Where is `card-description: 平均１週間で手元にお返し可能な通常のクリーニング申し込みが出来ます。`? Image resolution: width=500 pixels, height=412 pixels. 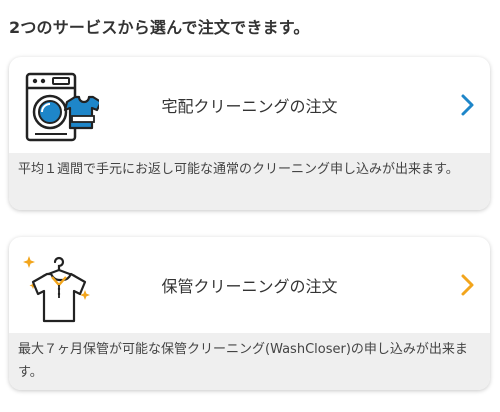
card-description: 平均１週間で手元にお返し可能な通常のクリーニング申し込みが出来ます。 is located at coordinates (249, 181).